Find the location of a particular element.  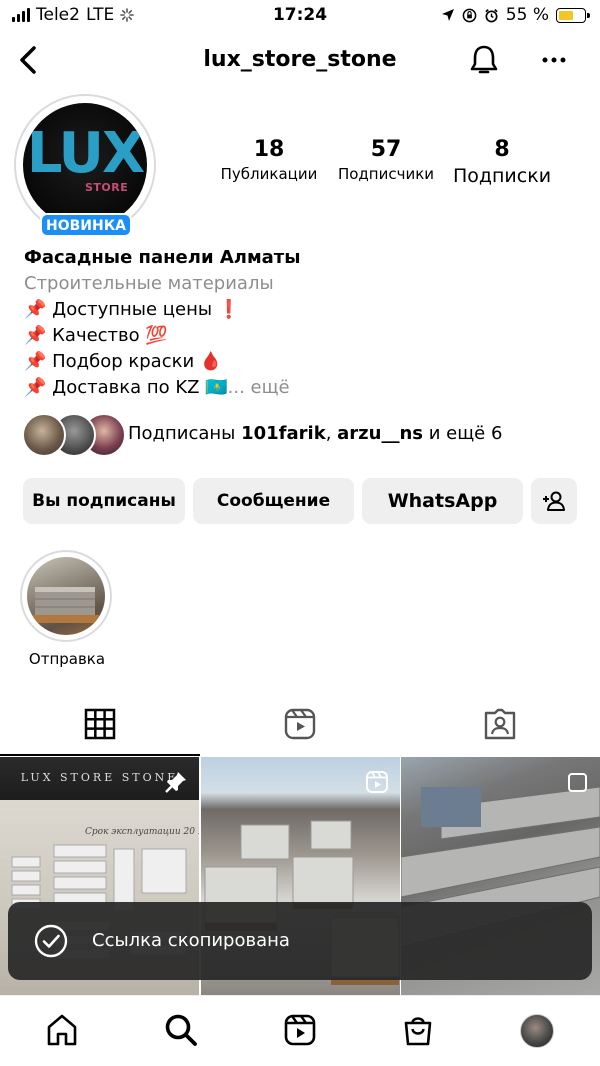

message-button: Сообщение is located at coordinates (273, 501).